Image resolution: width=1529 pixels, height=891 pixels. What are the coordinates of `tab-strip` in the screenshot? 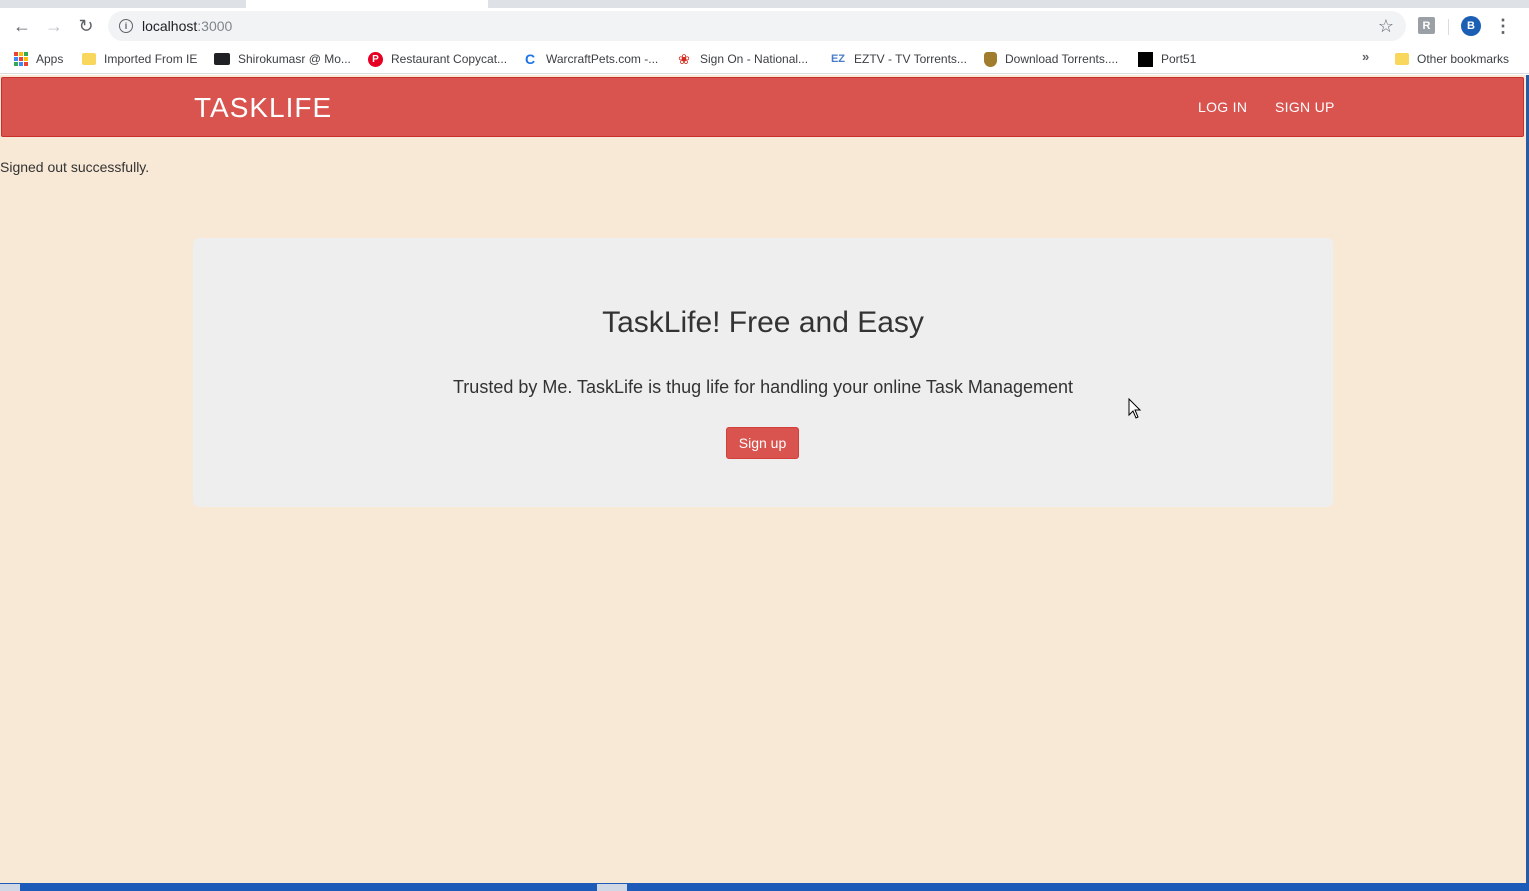 It's located at (764, 4).